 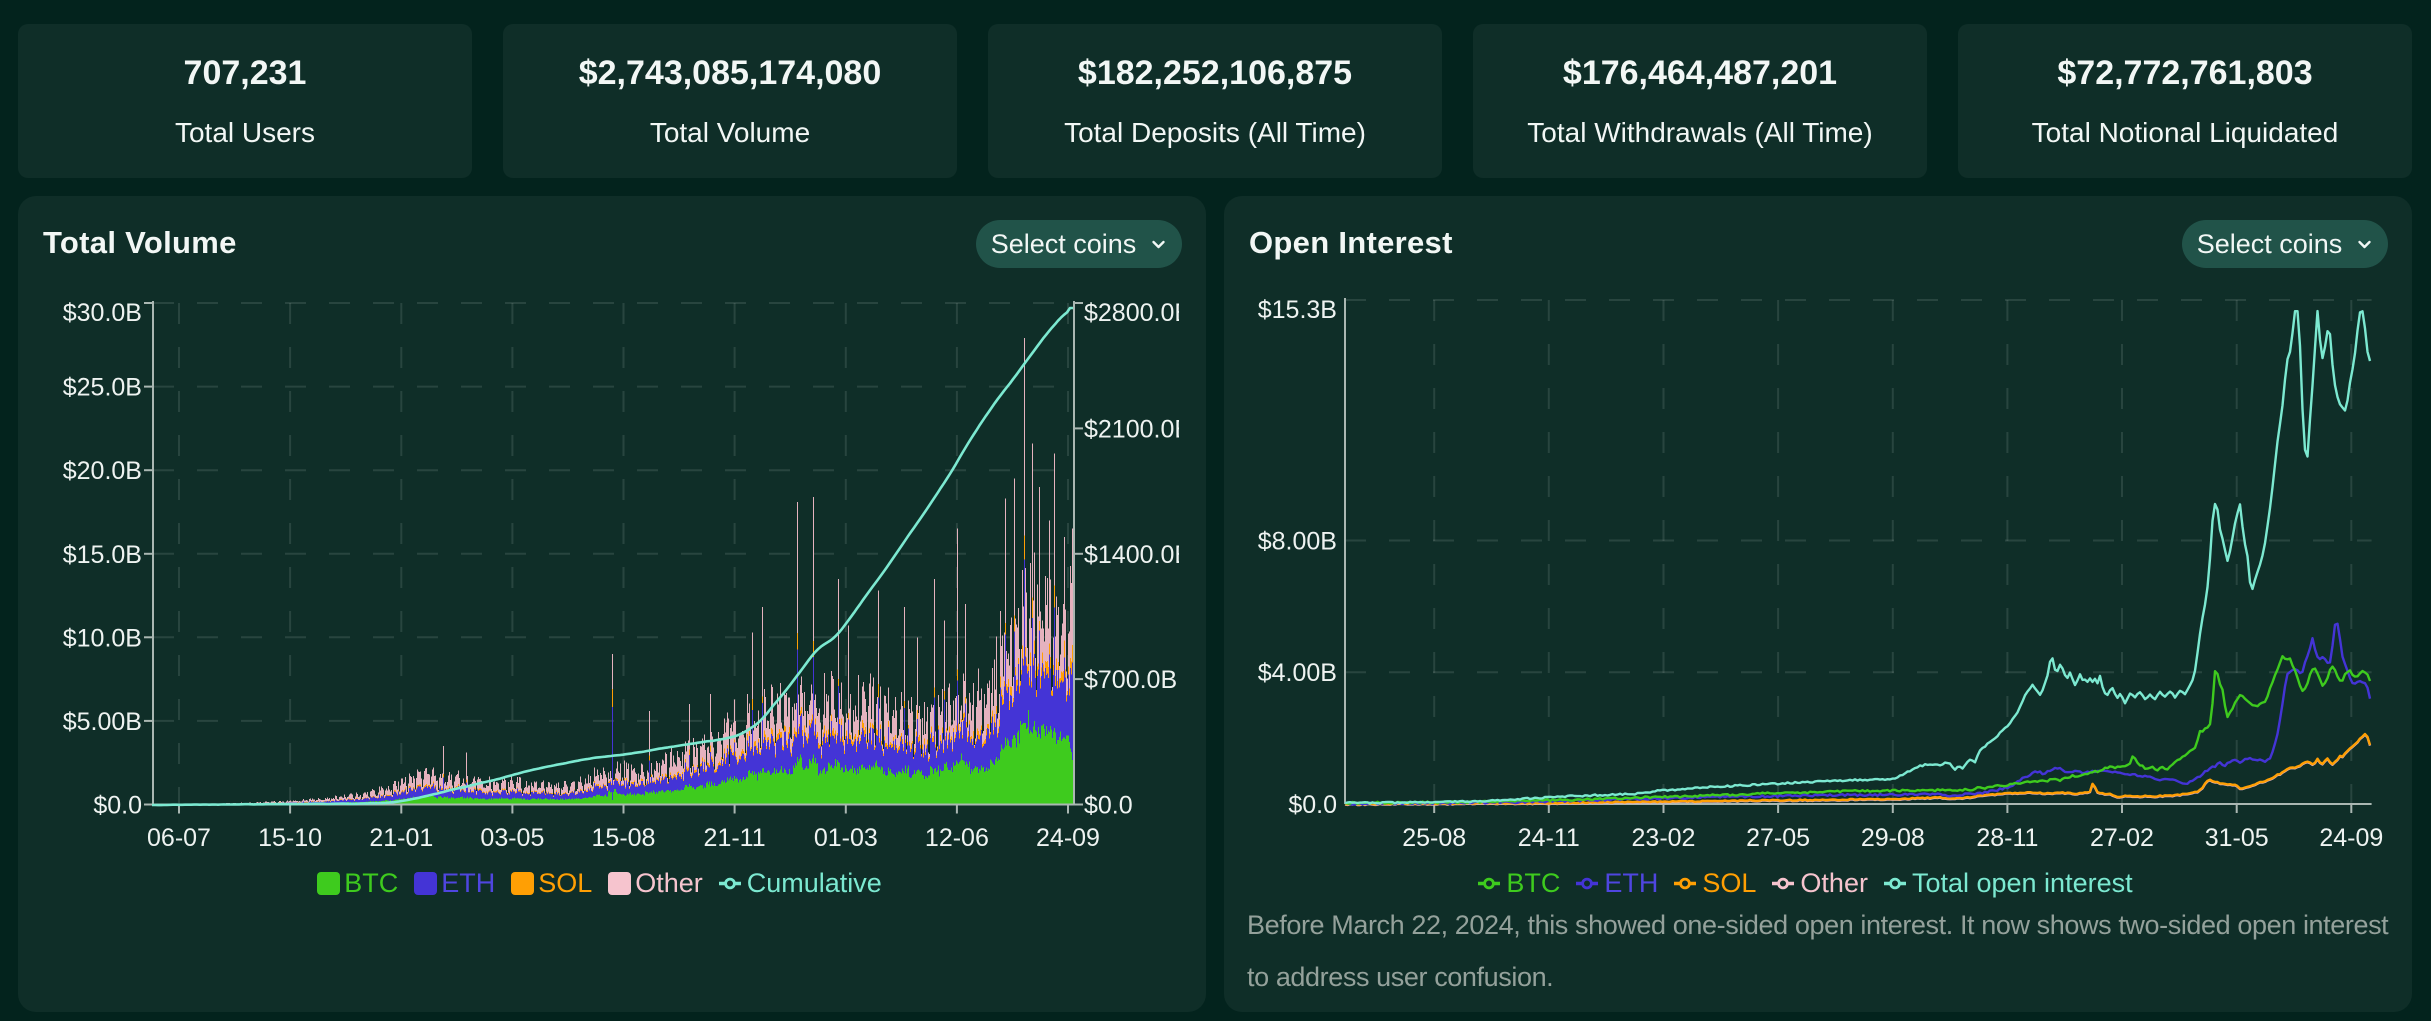 I want to click on svg-text: $700.0B, so click(x=1130, y=680).